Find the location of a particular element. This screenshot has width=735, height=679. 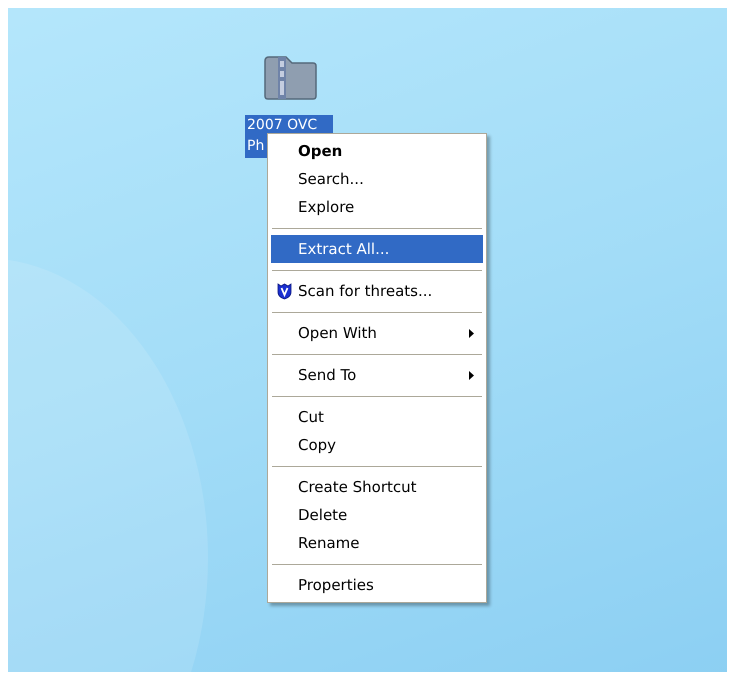

menu-item: Rename is located at coordinates (377, 543).